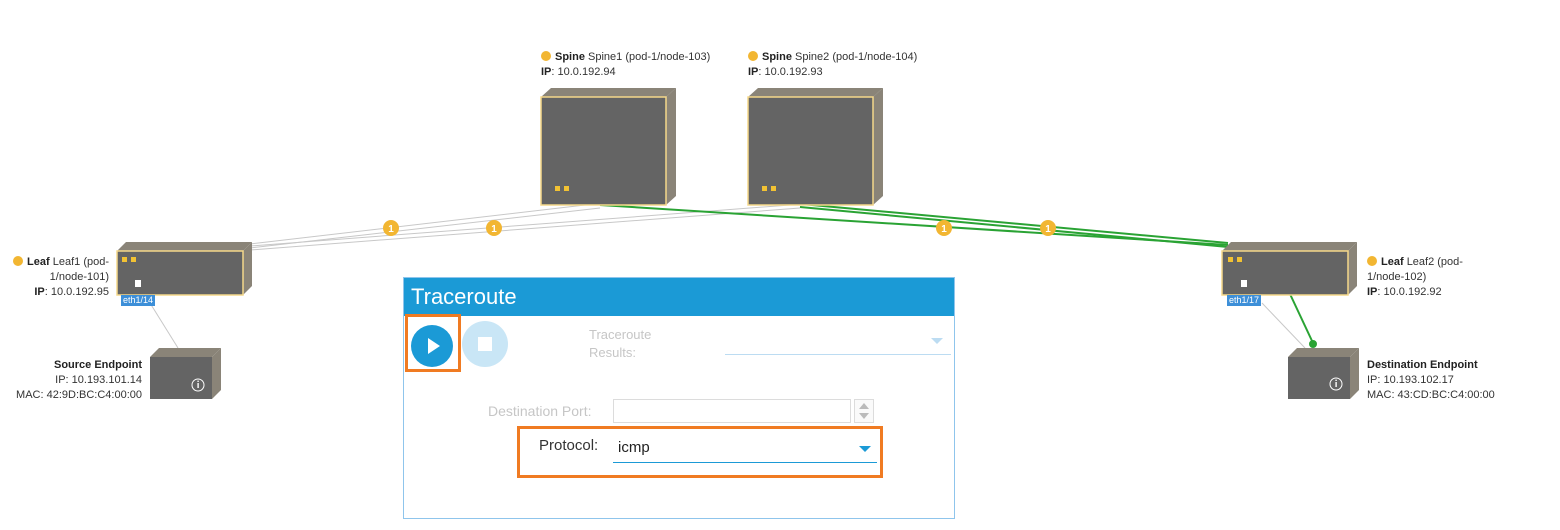  I want to click on destination-port-input, so click(732, 411).